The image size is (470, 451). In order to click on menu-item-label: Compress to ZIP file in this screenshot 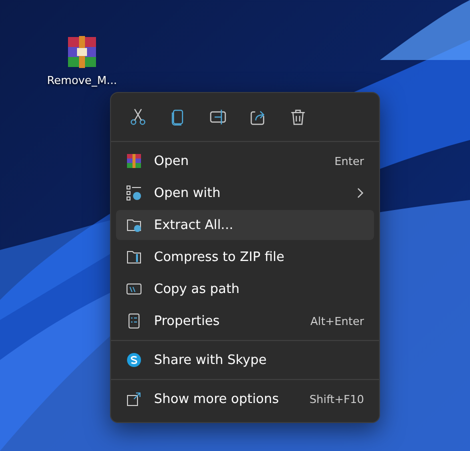, I will do `click(220, 257)`.